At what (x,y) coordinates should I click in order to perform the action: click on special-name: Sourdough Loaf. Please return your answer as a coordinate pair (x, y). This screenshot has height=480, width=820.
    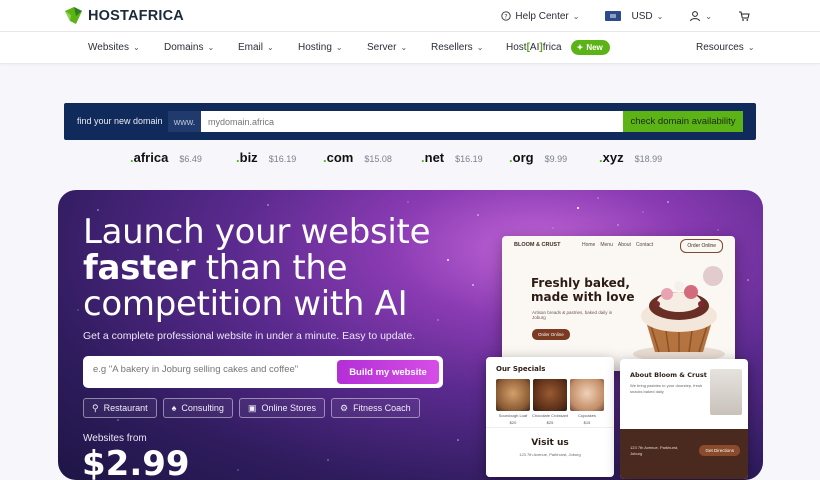
    Looking at the image, I should click on (513, 415).